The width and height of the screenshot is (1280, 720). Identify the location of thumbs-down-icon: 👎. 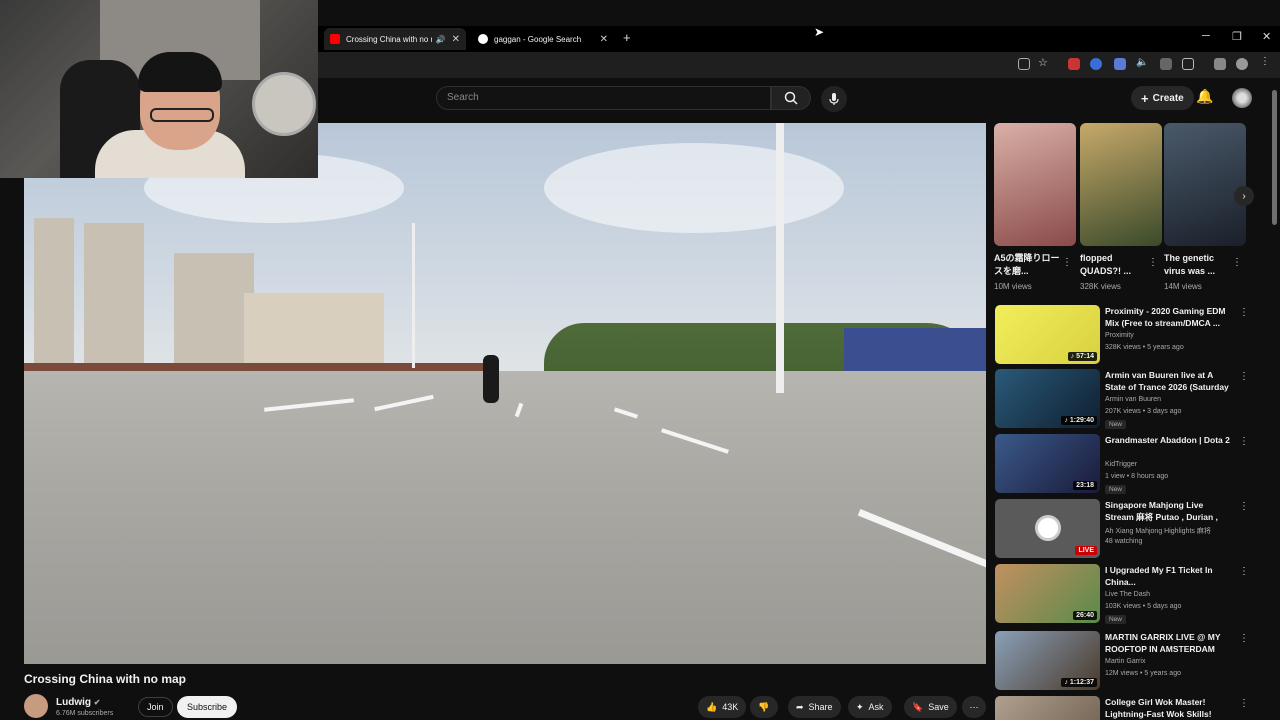
(764, 706).